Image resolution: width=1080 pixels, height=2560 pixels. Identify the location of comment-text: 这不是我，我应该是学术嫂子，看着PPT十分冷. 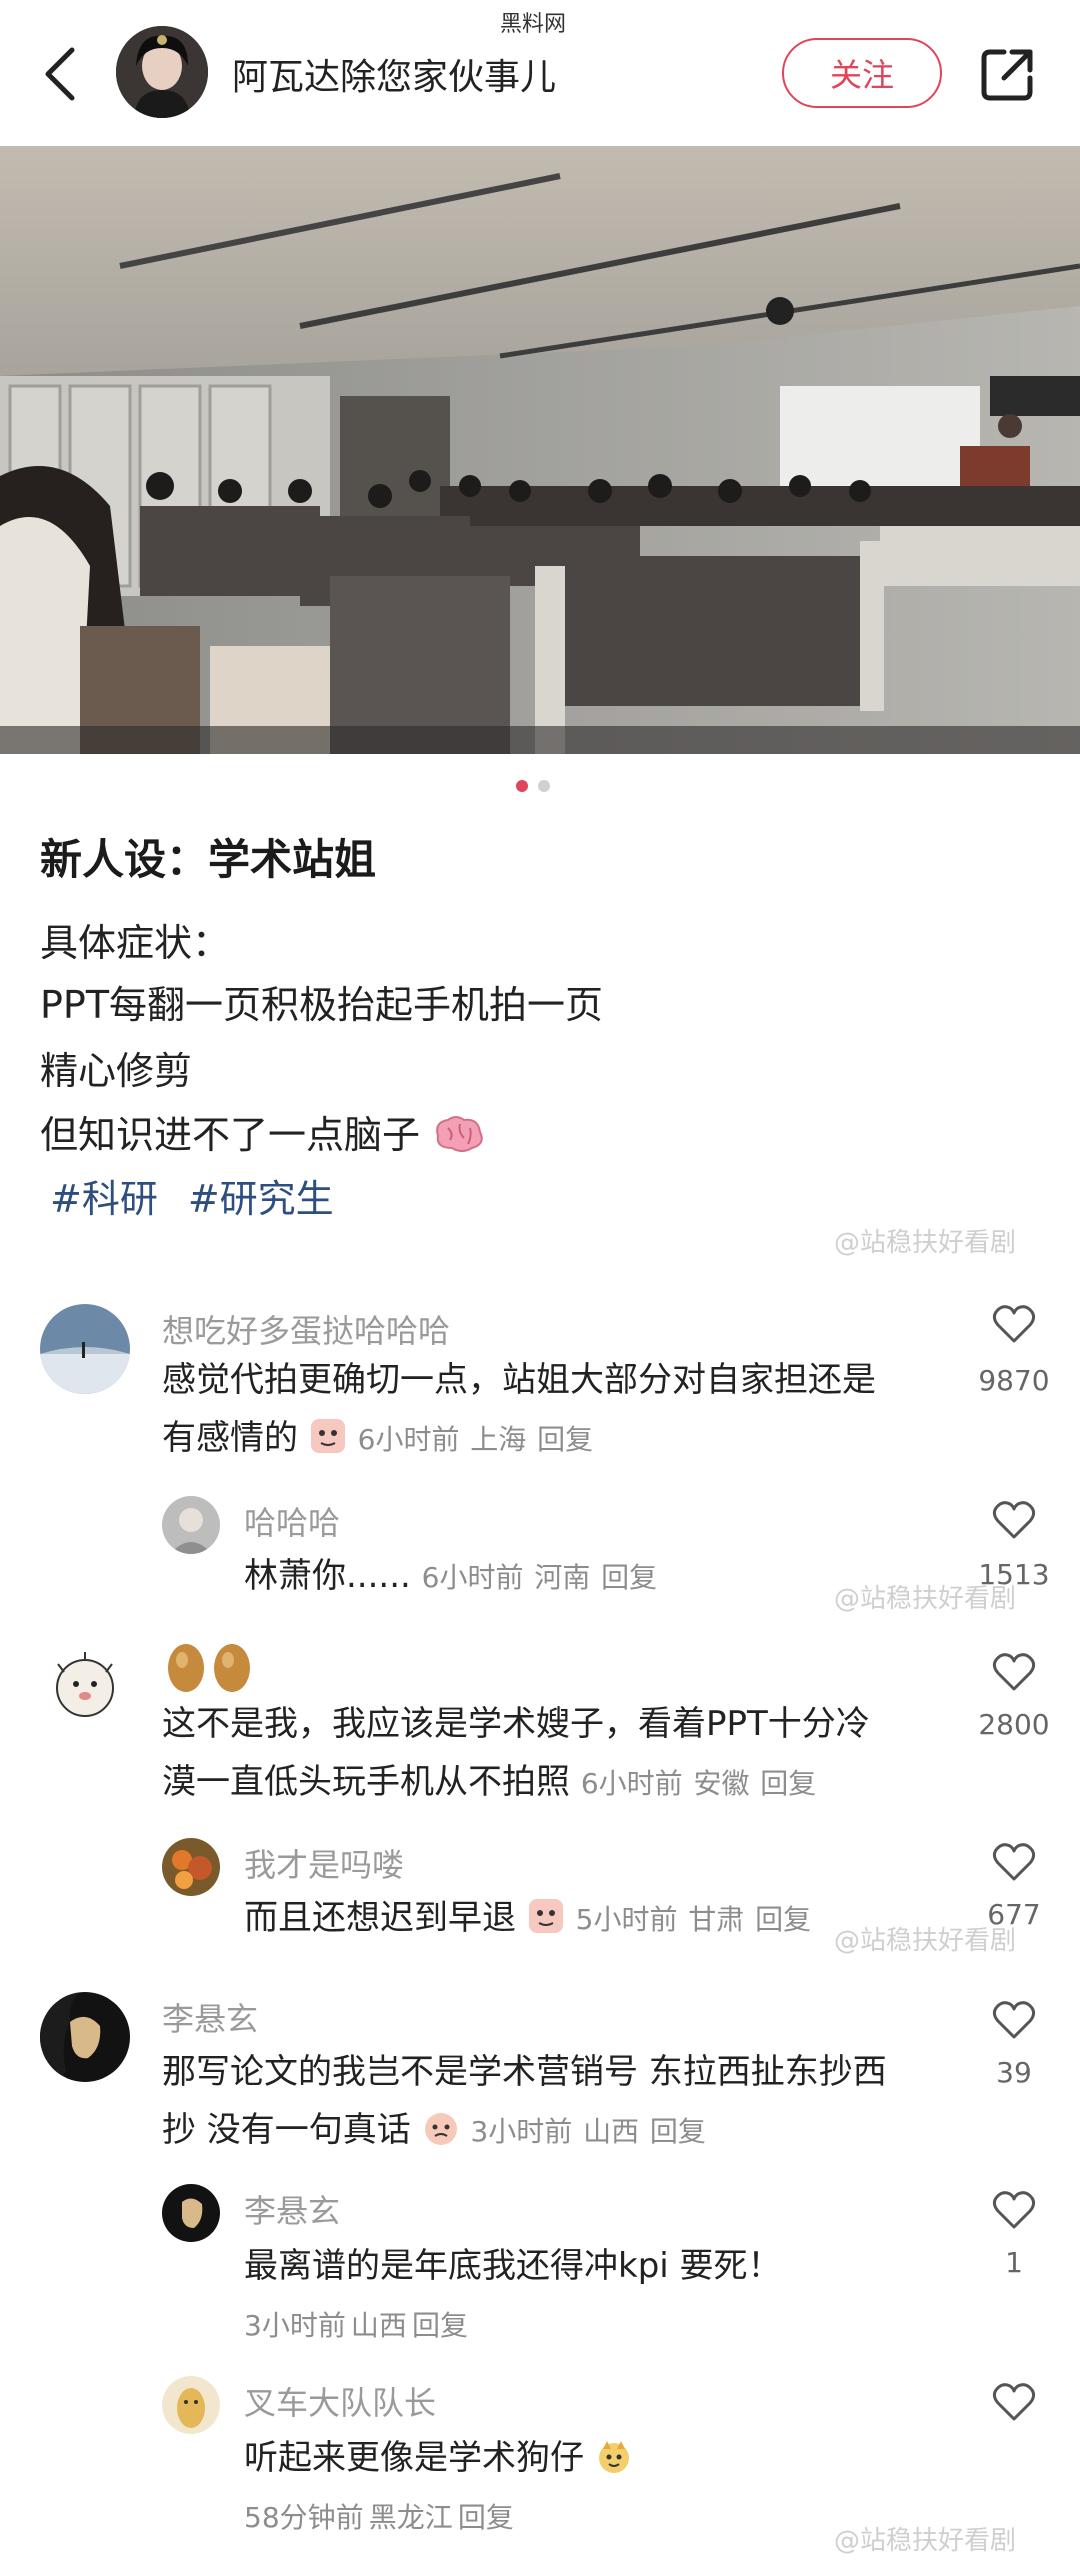
(516, 1724).